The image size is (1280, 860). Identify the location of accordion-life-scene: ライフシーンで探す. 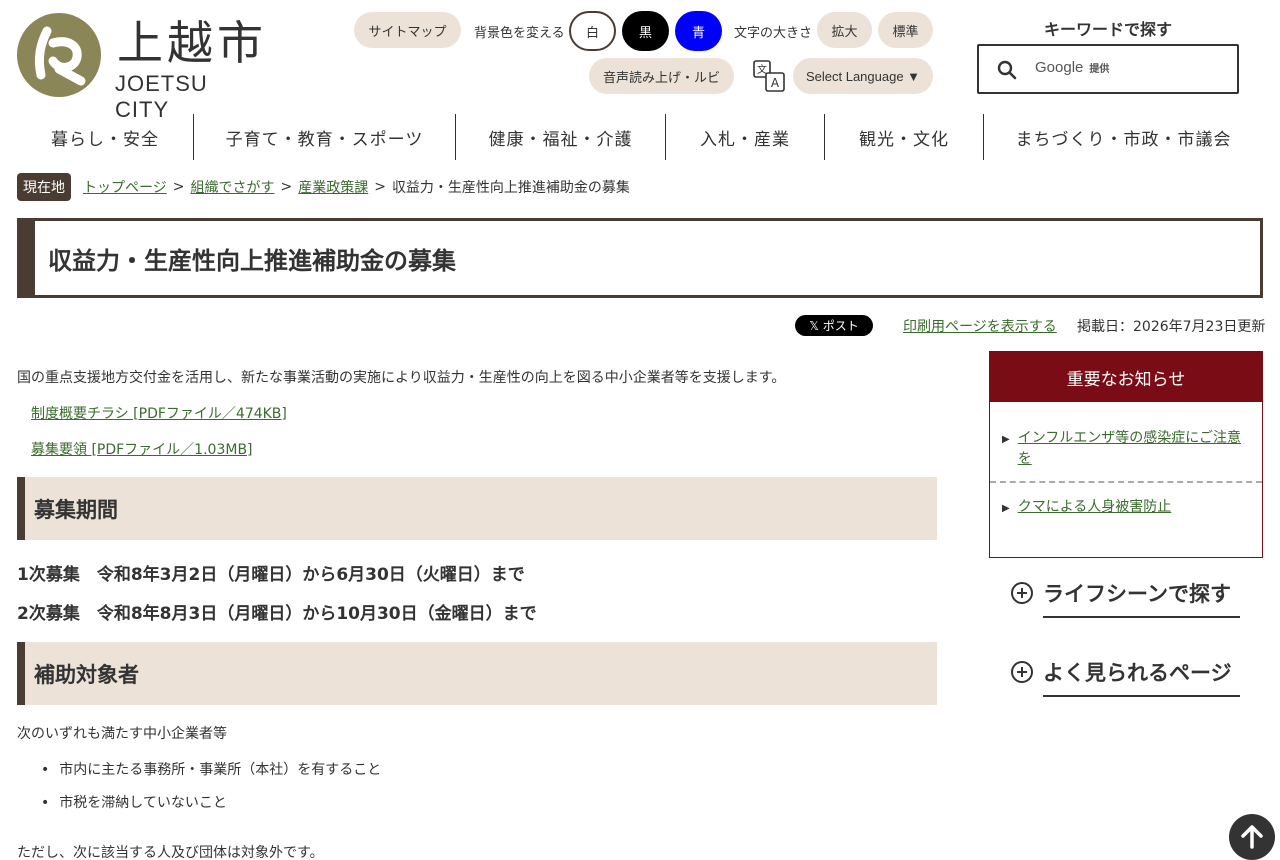
(1125, 595).